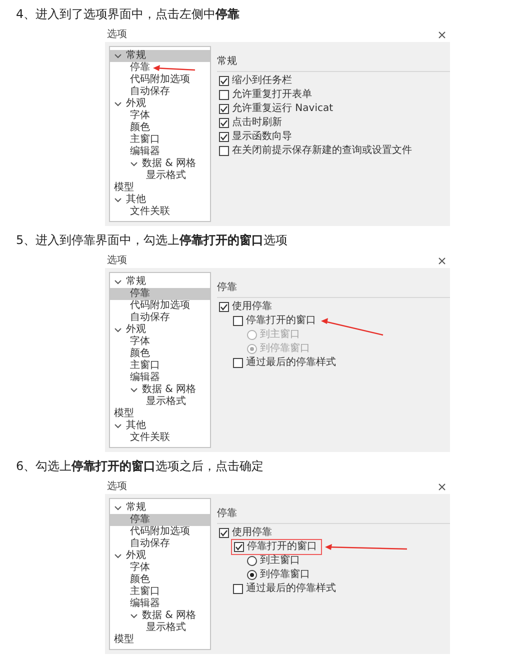 The height and width of the screenshot is (662, 529). What do you see at coordinates (272, 95) in the screenshot?
I see `option-label: 允许重复打开表单` at bounding box center [272, 95].